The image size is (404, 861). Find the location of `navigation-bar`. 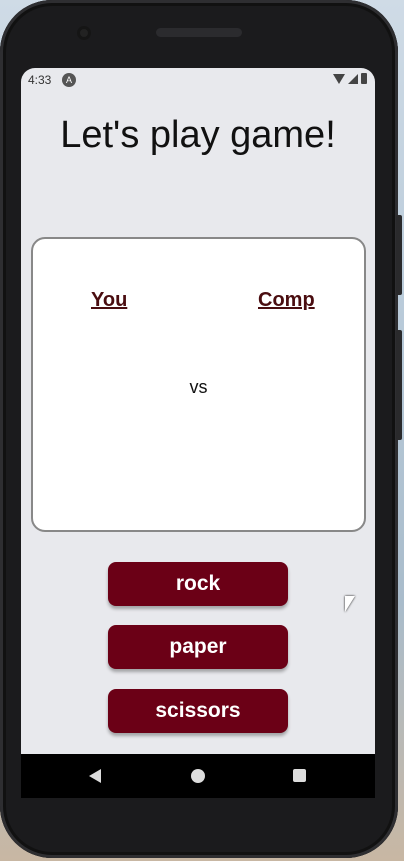

navigation-bar is located at coordinates (198, 776).